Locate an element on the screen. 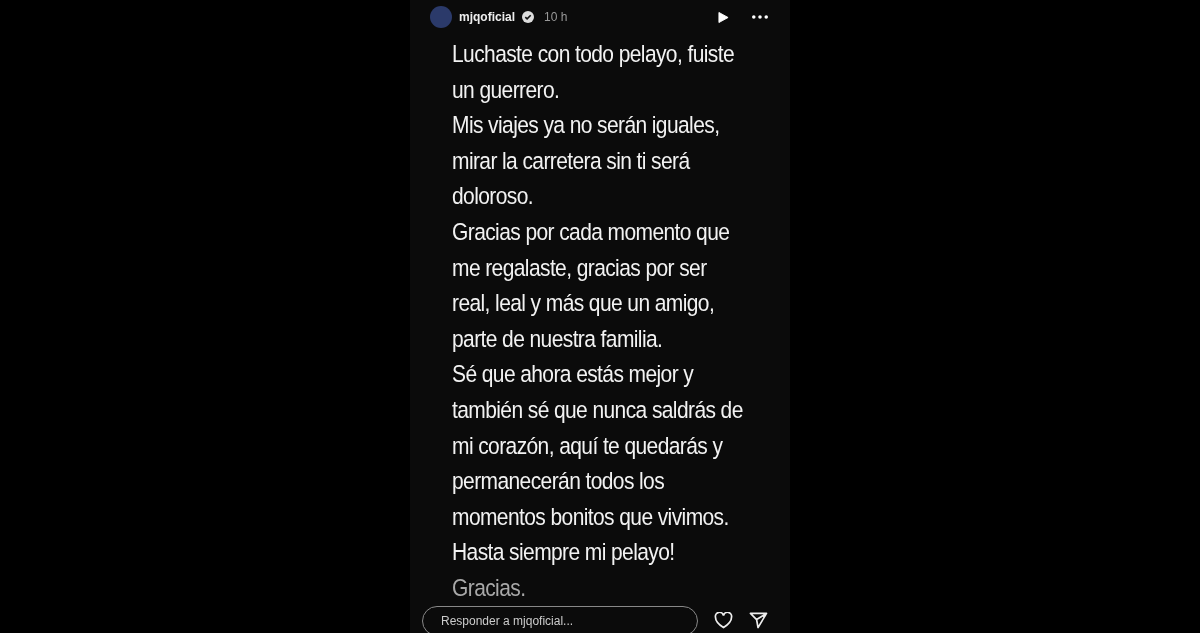  story-text-line: Gracias. is located at coordinates (489, 588).